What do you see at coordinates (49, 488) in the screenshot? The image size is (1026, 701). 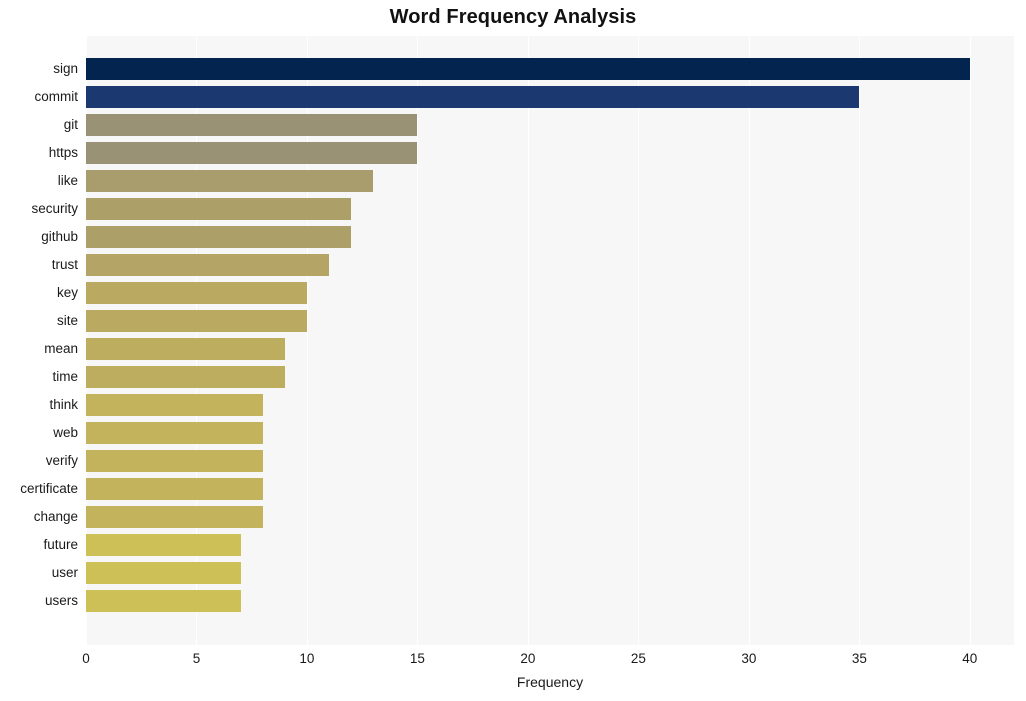 I see `y-tick-label-certificate: certificate` at bounding box center [49, 488].